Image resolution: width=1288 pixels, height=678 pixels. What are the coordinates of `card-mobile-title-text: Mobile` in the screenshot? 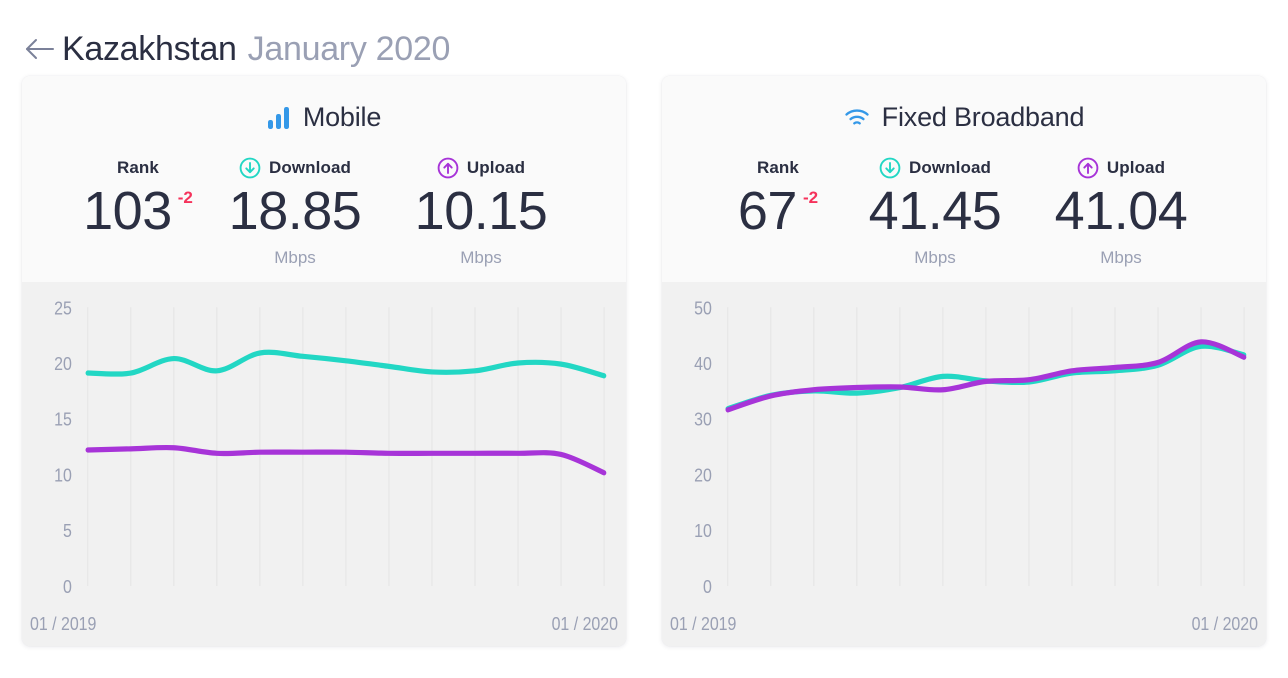 It's located at (342, 117).